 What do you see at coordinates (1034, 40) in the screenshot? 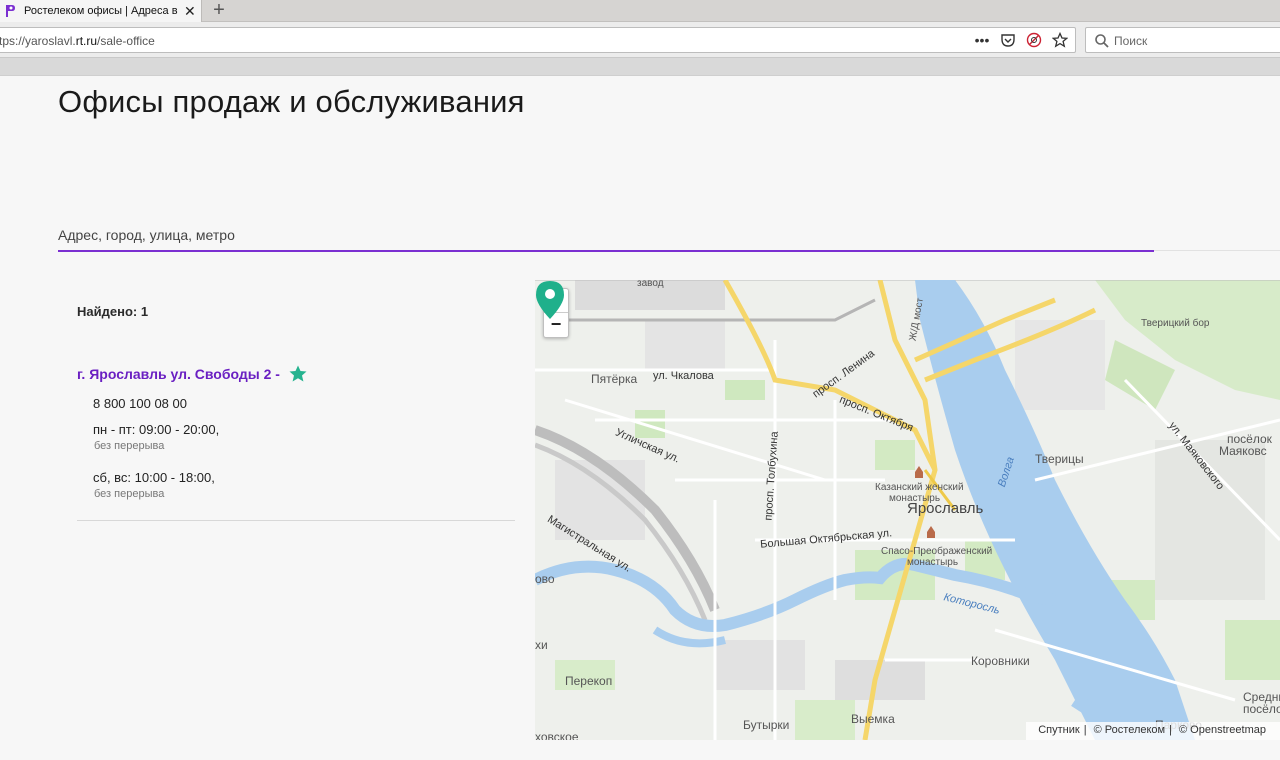
I see `no-tracking-icon` at bounding box center [1034, 40].